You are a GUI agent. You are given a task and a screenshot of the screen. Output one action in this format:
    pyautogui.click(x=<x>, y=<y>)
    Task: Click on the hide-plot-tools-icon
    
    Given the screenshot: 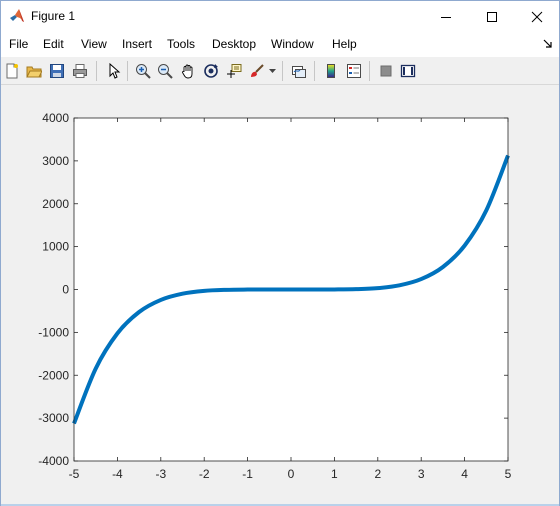 What is the action you would take?
    pyautogui.click(x=386, y=71)
    